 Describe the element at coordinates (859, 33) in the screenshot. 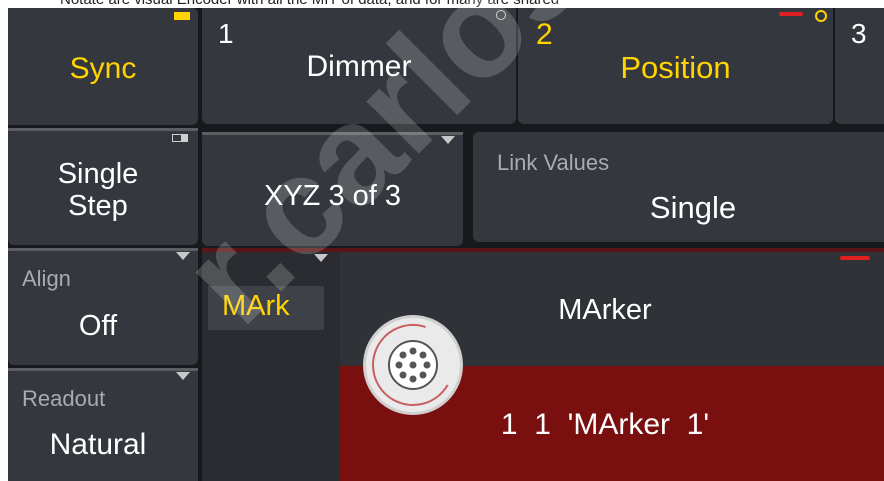

I see `tab-3-number: 3` at that location.